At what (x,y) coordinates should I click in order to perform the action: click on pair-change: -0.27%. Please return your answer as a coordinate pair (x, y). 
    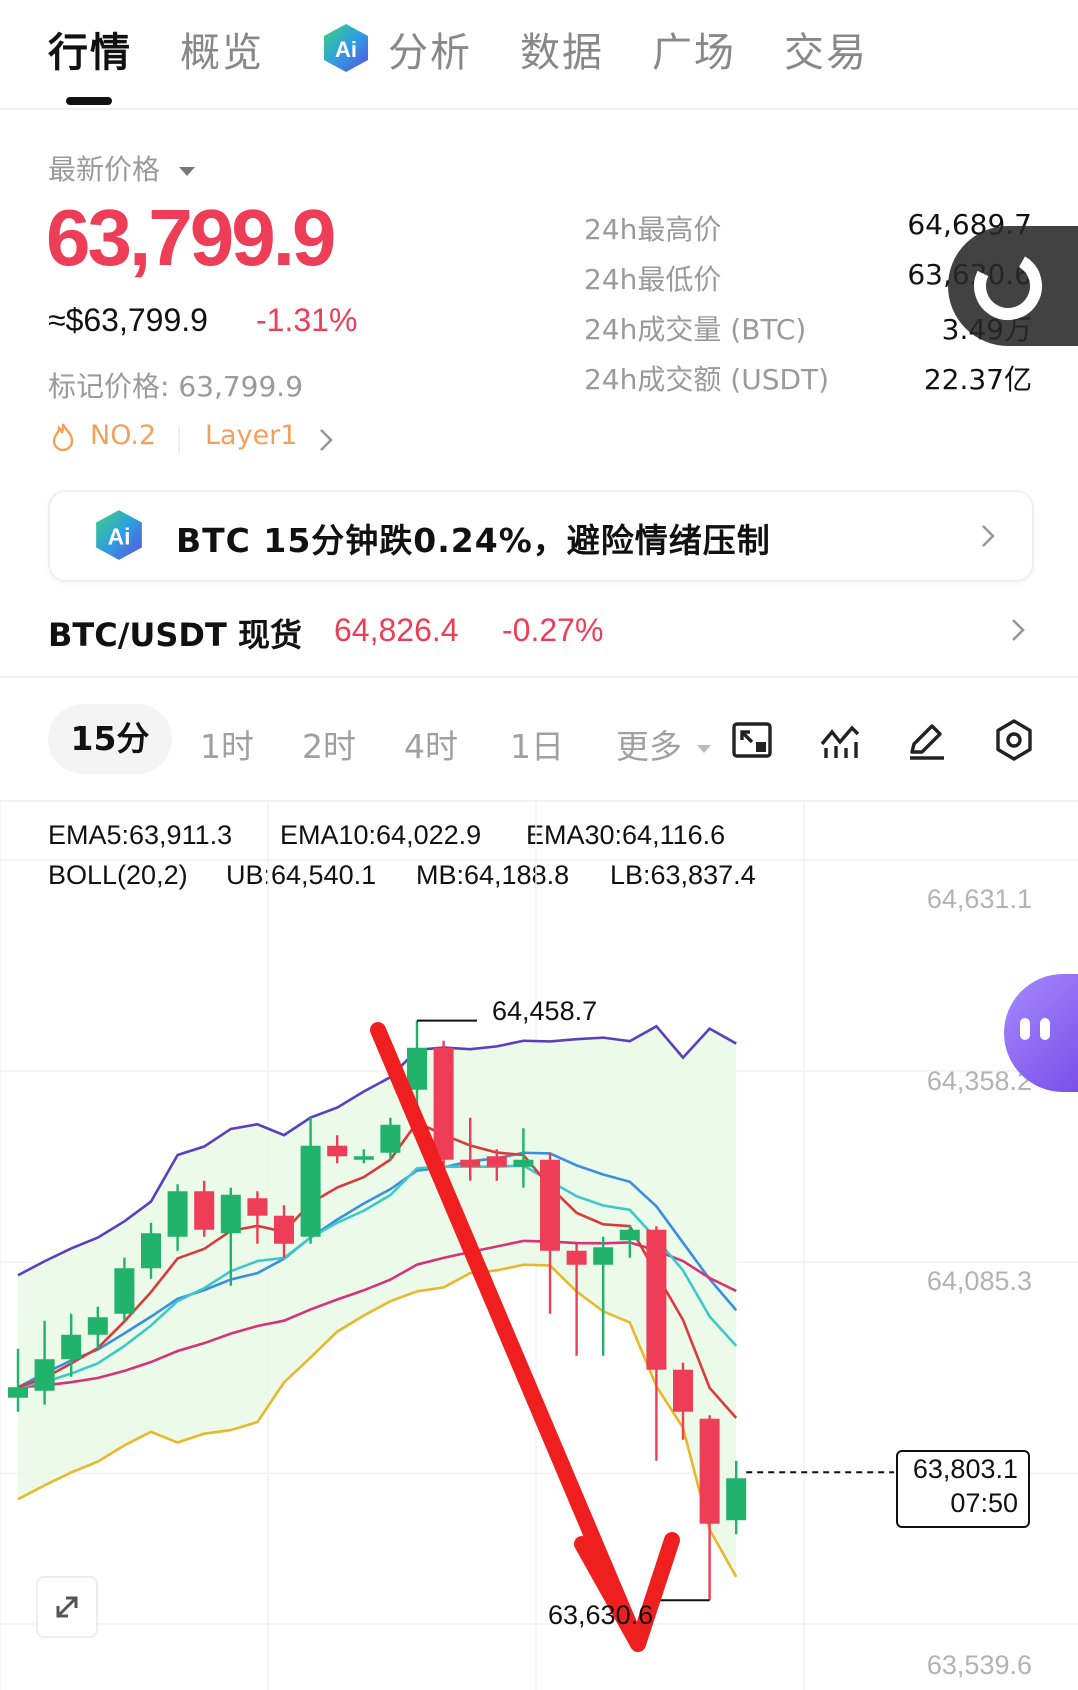
    Looking at the image, I should click on (553, 630).